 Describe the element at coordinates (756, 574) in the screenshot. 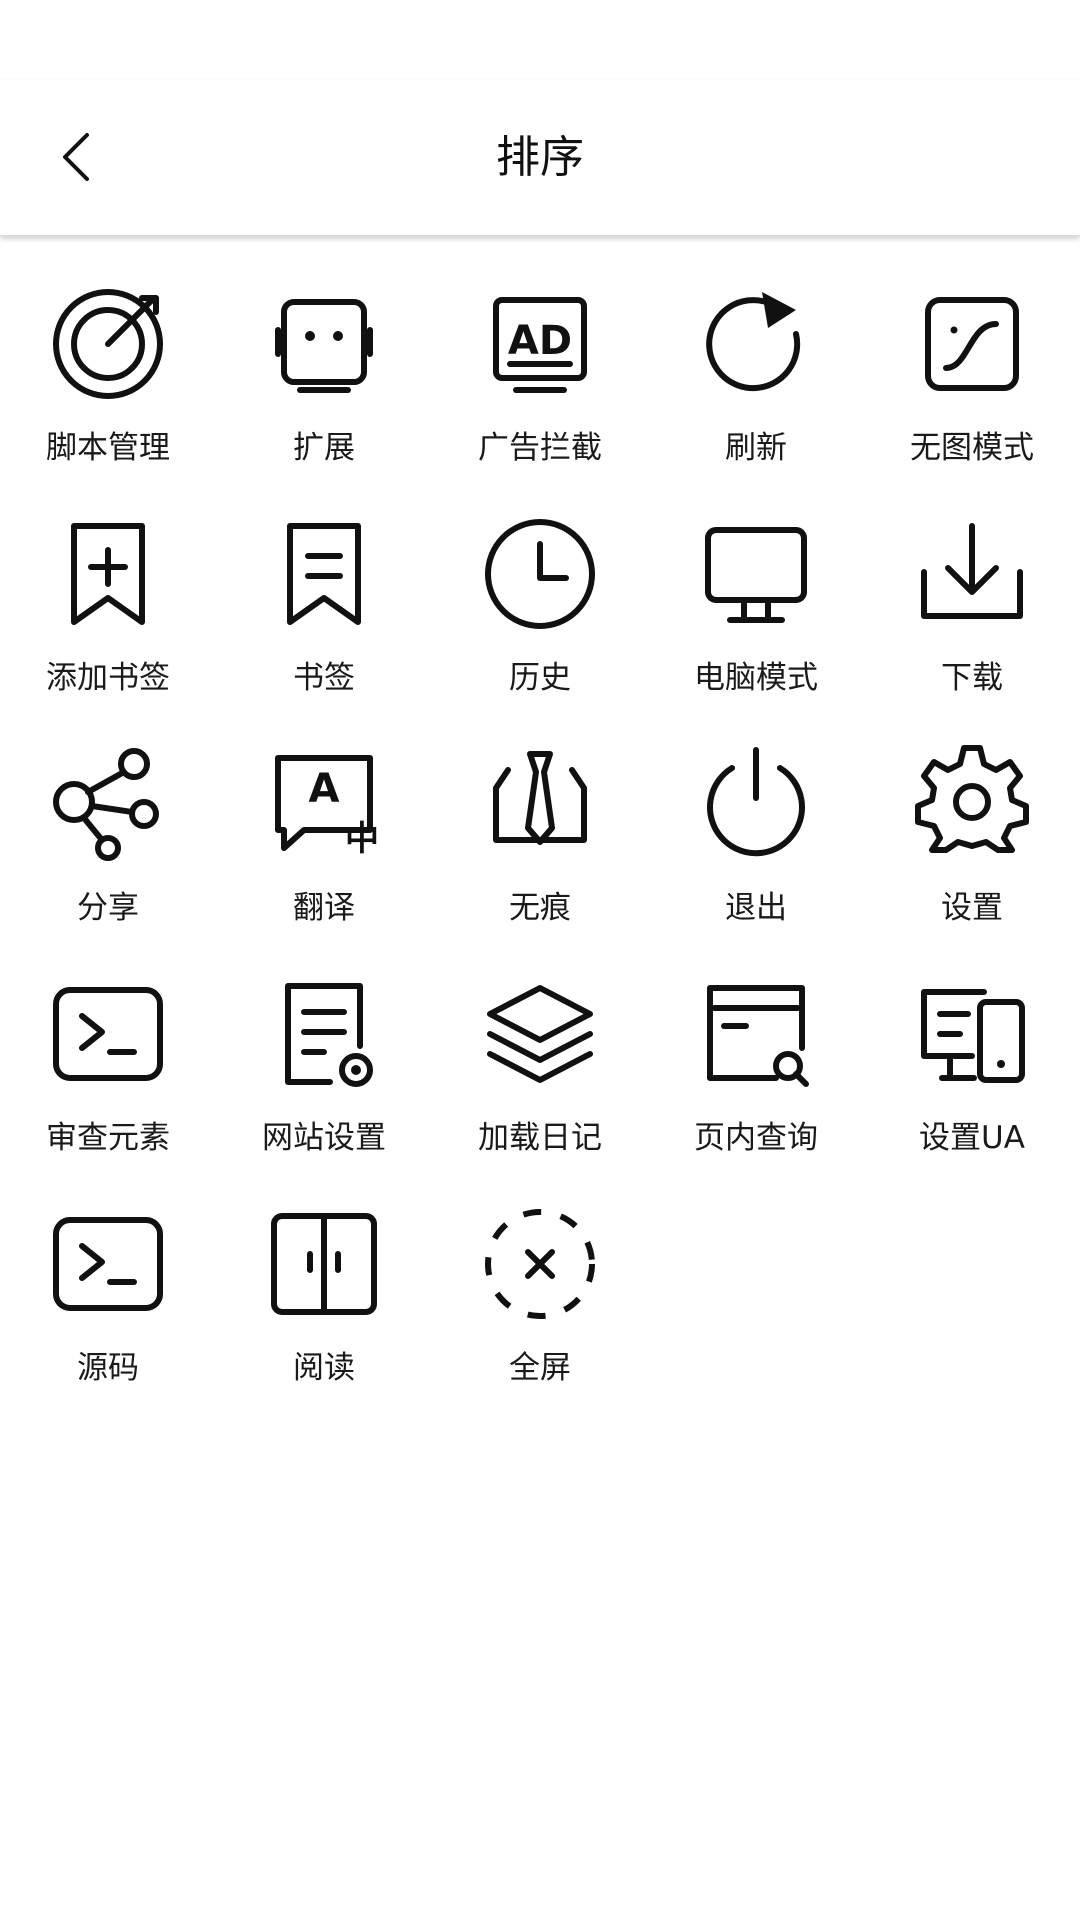

I see `desktop-icon` at that location.